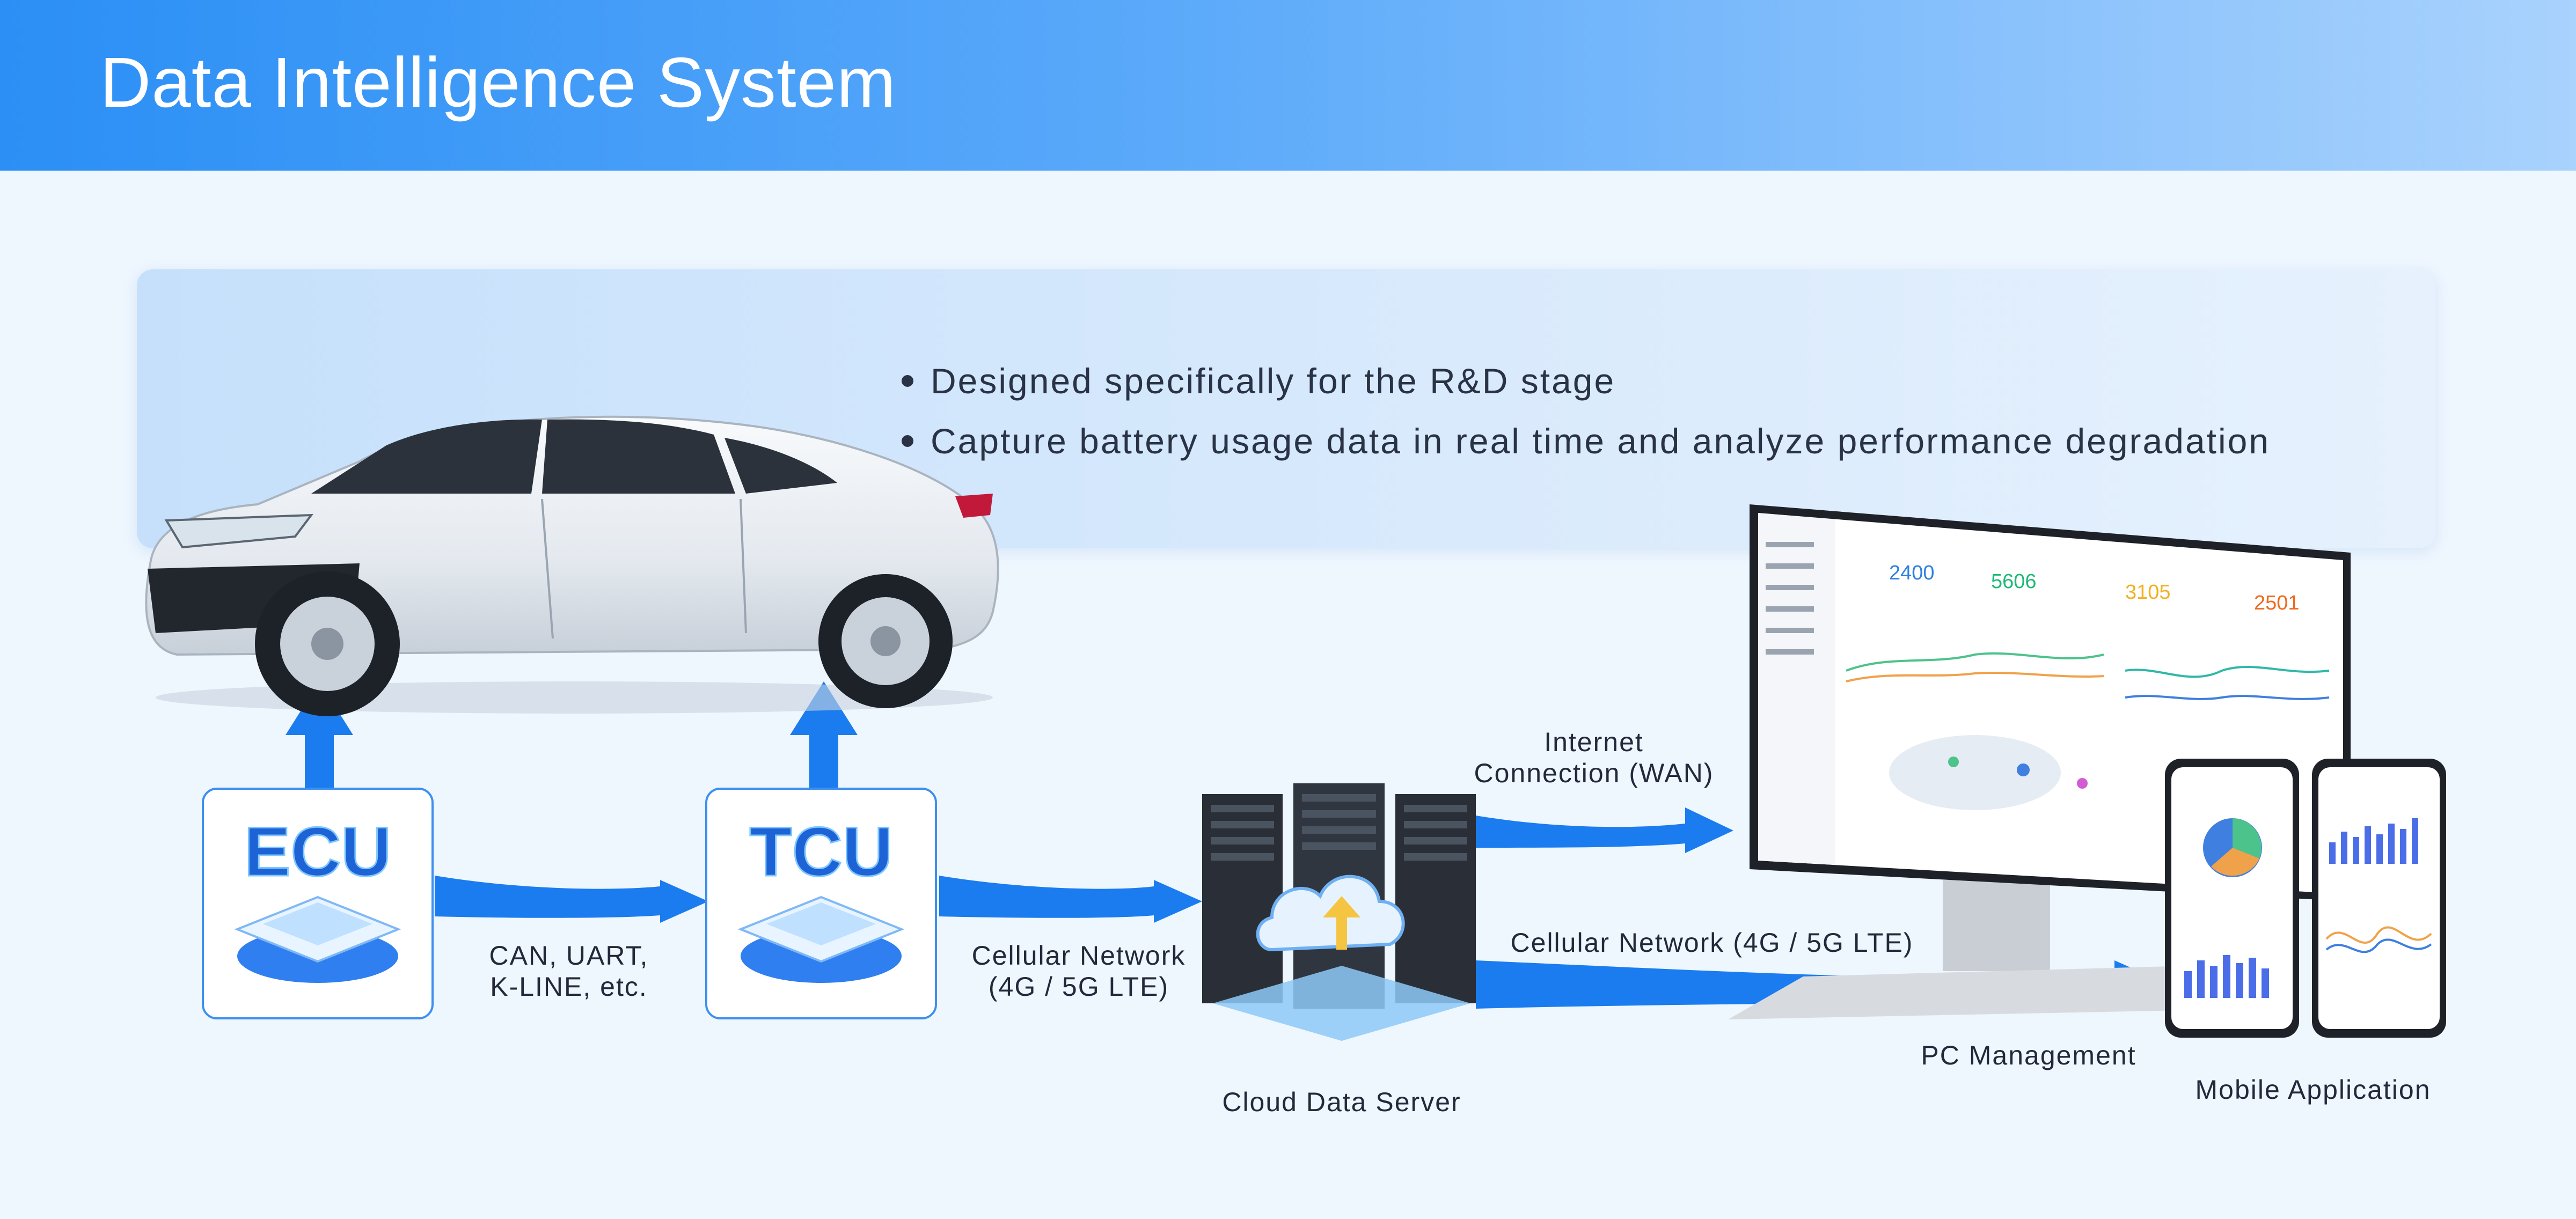 This screenshot has width=2576, height=1219. What do you see at coordinates (1341, 1102) in the screenshot?
I see `cloud-server-label: Cloud Data Server` at bounding box center [1341, 1102].